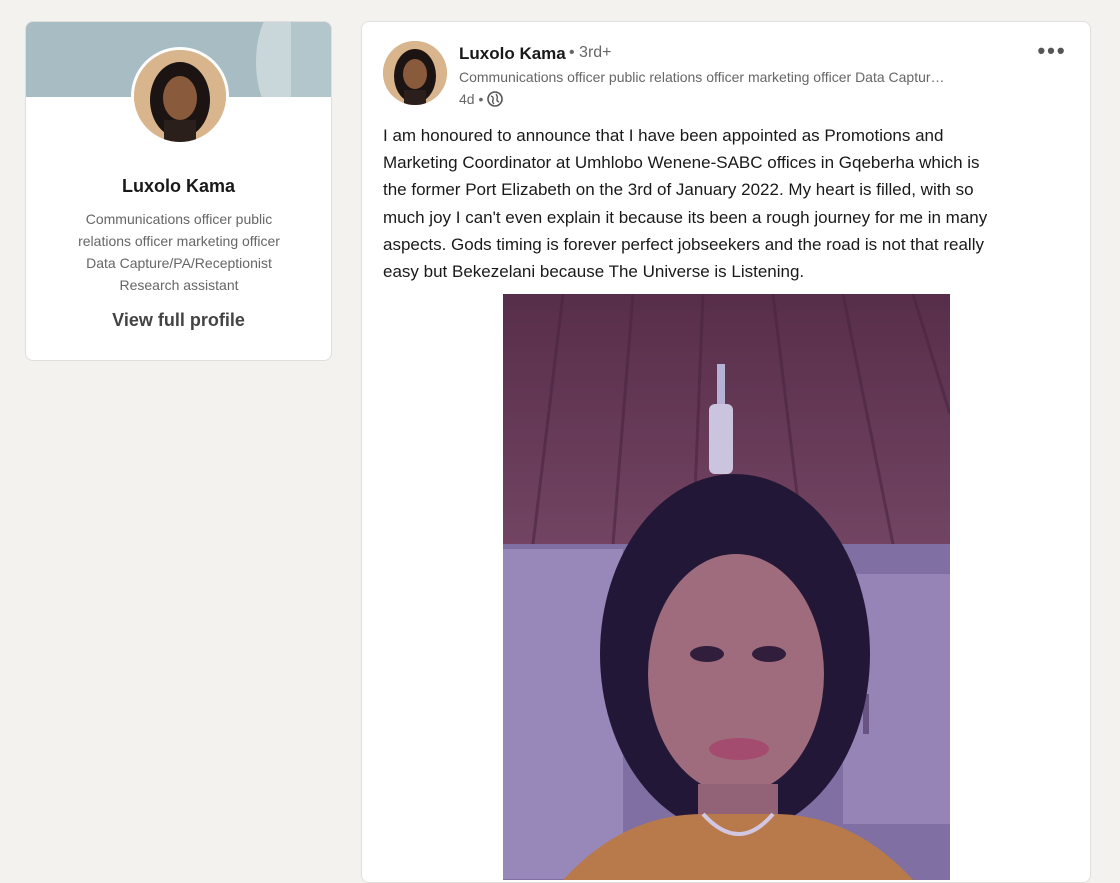 This screenshot has width=1120, height=883. I want to click on profile-name: Luxolo Kama, so click(178, 186).